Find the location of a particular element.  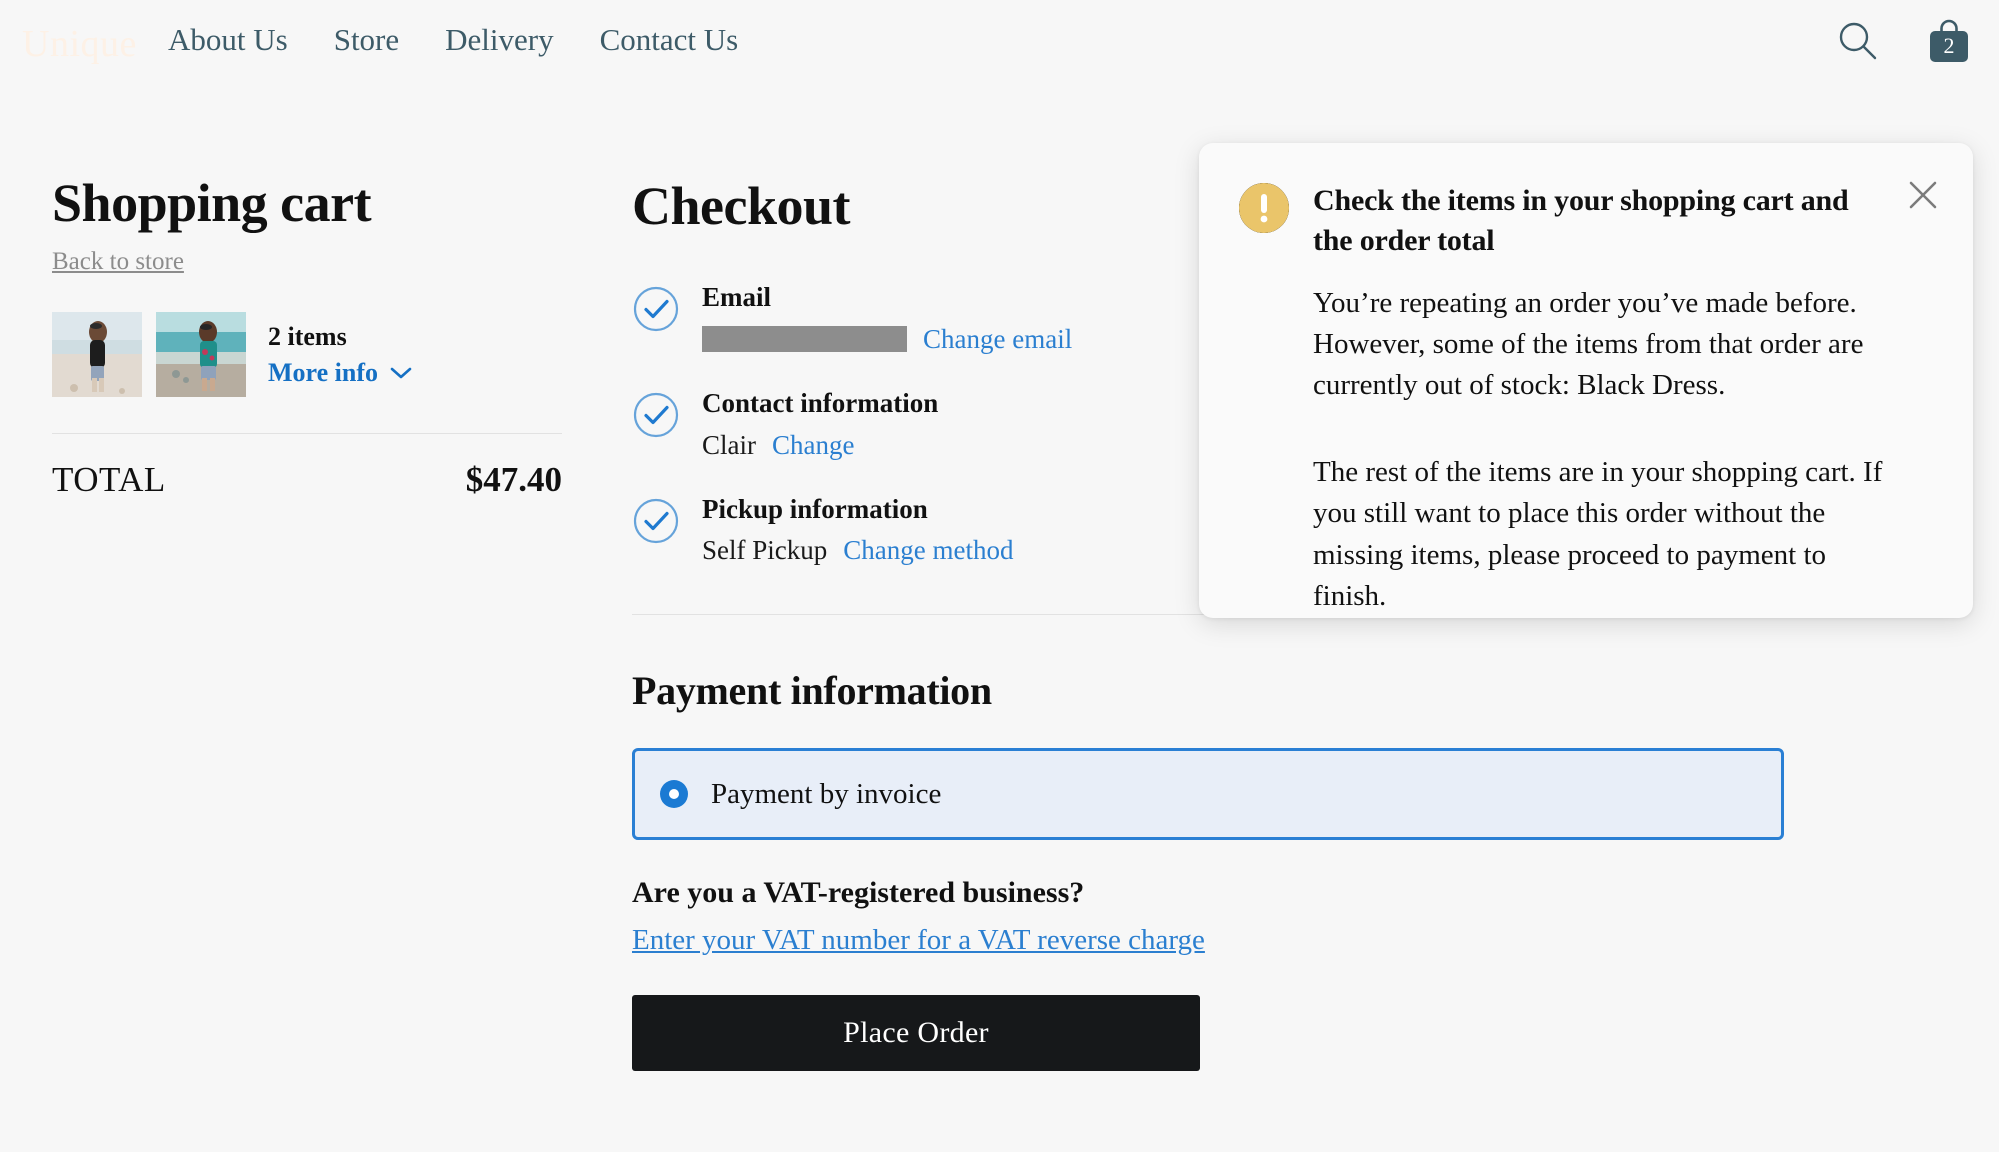

site-logo: Unique is located at coordinates (79, 44).